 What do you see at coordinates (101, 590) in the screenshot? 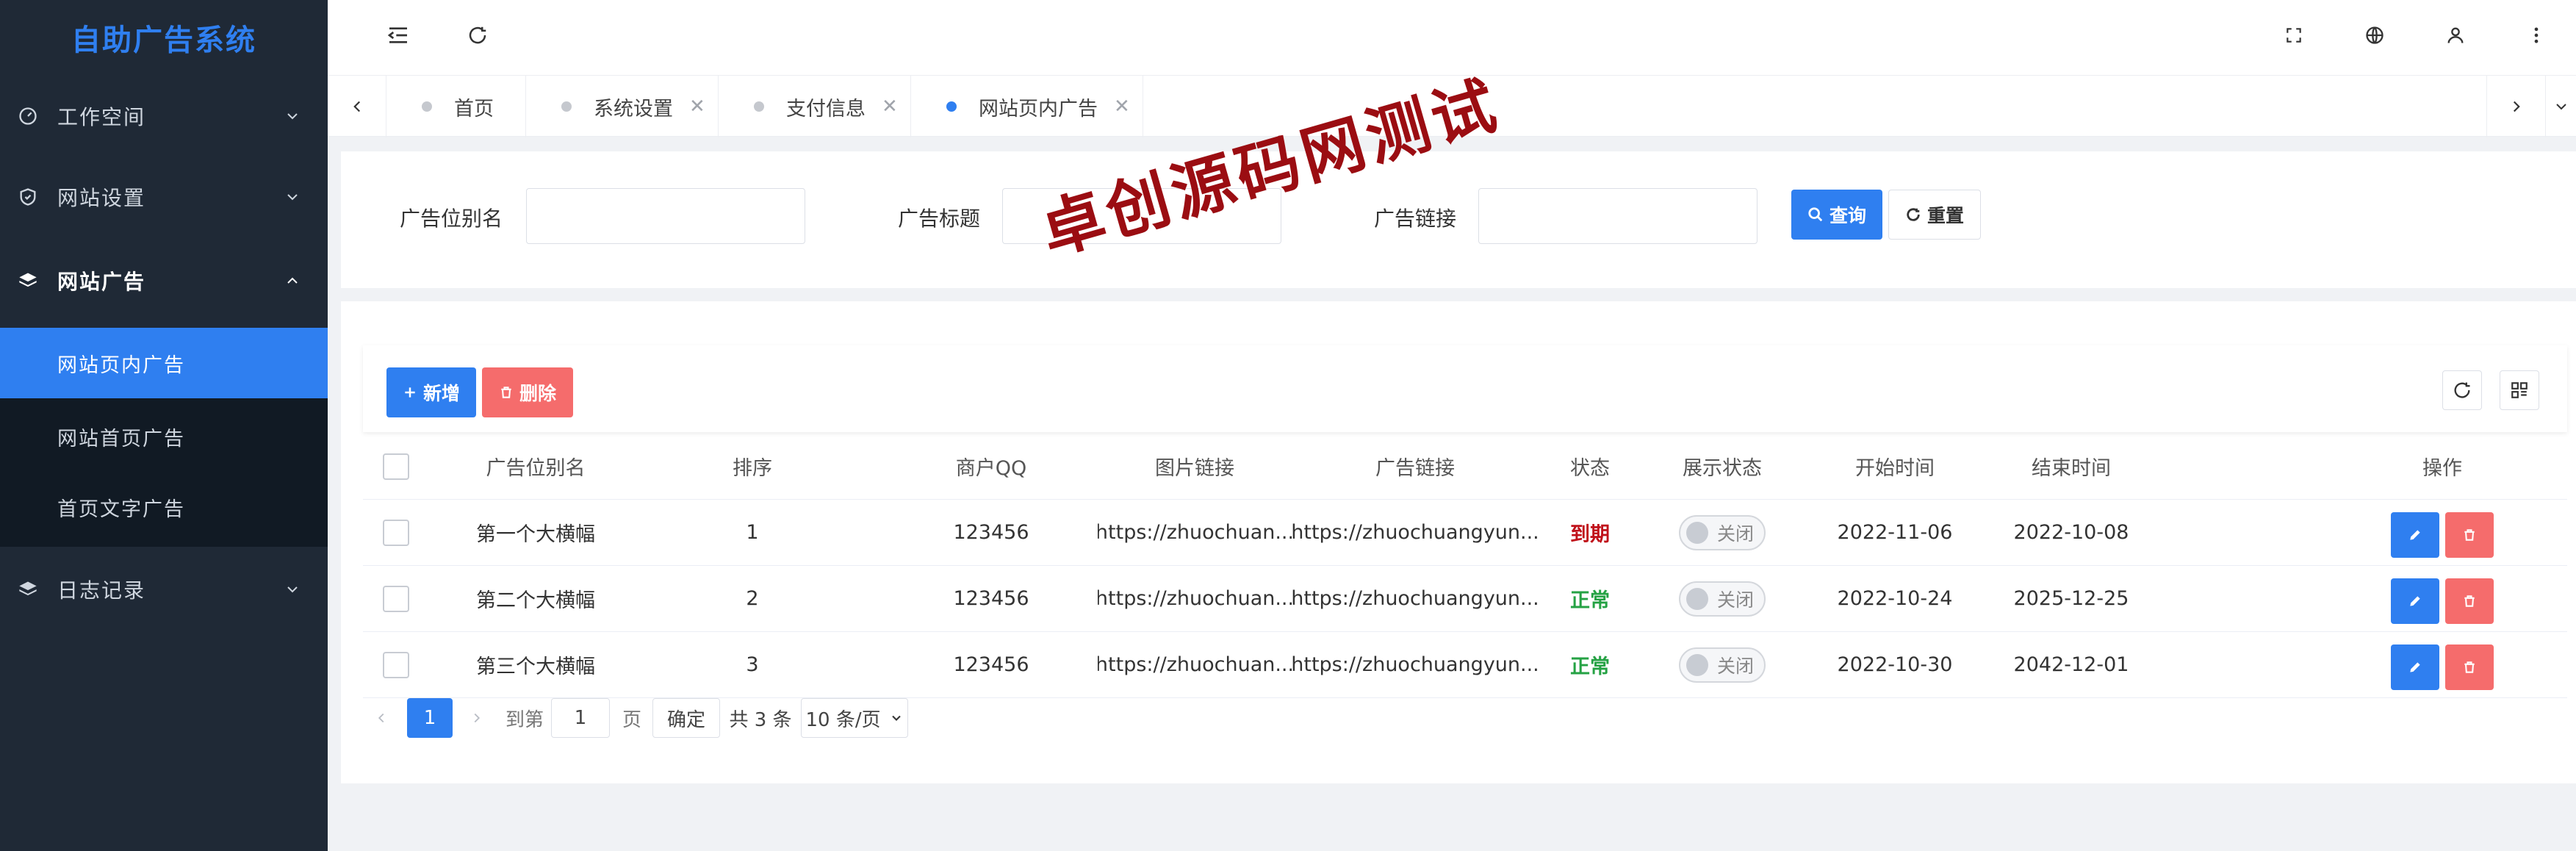
I see `sidebar-item-label: 日志记录` at bounding box center [101, 590].